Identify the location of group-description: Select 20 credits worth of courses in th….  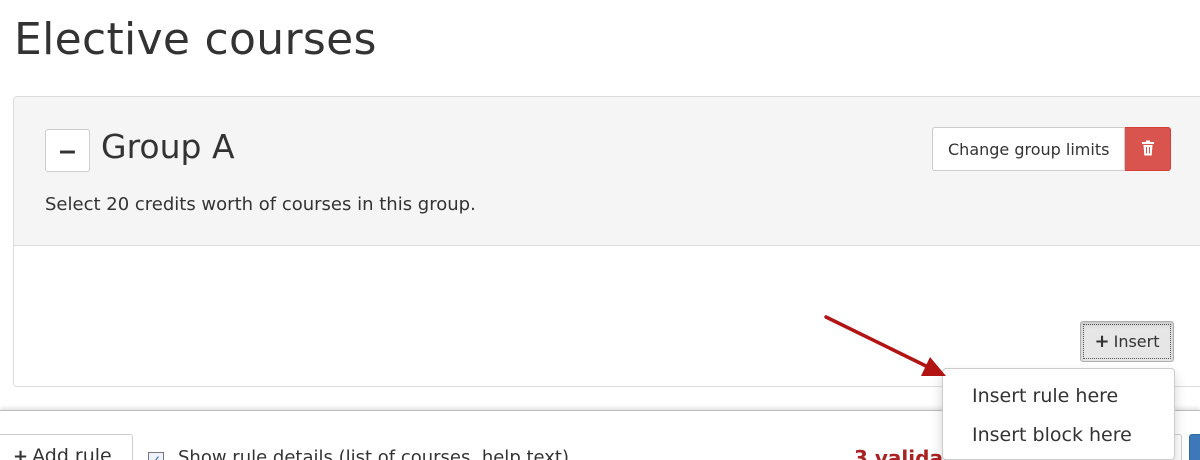
(260, 204).